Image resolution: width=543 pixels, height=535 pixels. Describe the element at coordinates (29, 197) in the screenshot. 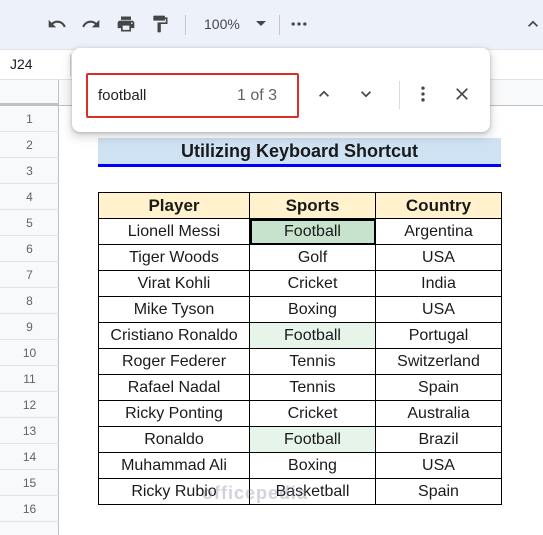

I see `row-header: 4` at that location.